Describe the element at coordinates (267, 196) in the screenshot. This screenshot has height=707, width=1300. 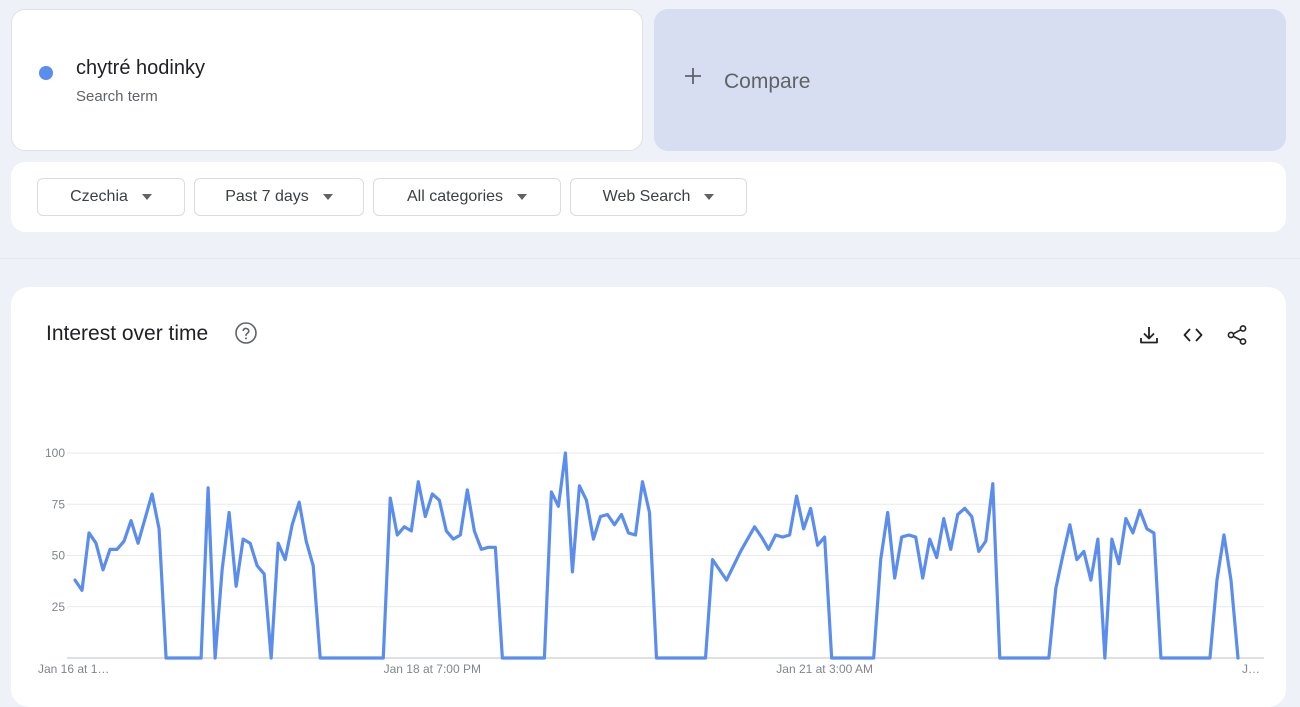
I see `time-range-filter-label: Past 7 days` at that location.